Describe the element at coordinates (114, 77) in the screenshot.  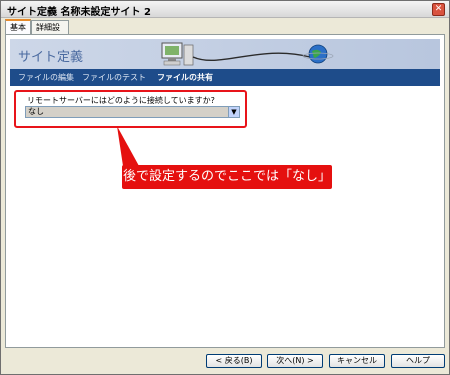
I see `nav-item-file-test: ファイルのテスト` at that location.